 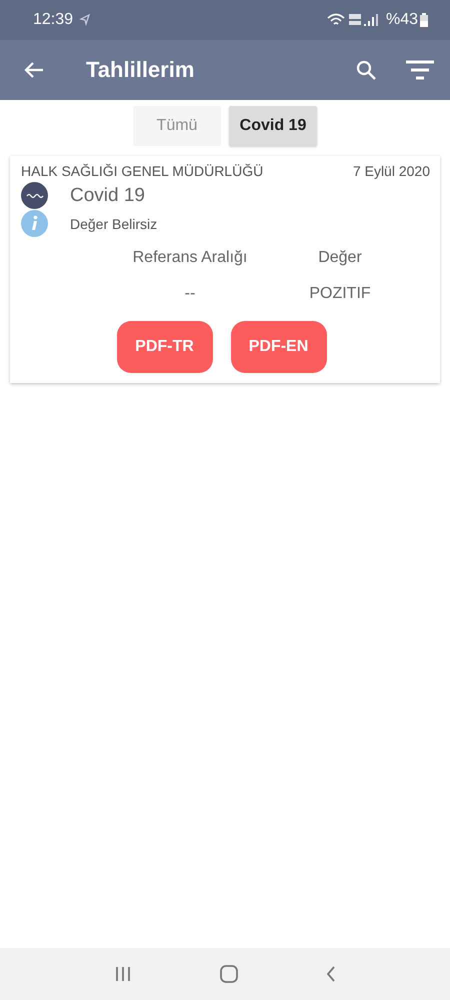 What do you see at coordinates (34, 223) in the screenshot?
I see `info-icon` at bounding box center [34, 223].